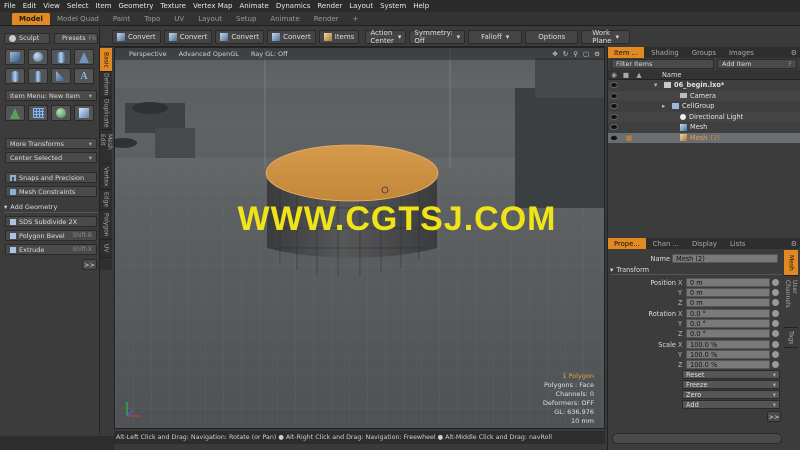  What do you see at coordinates (106, 147) in the screenshot?
I see `vtab-mesh-edit: Mesh Edit` at bounding box center [106, 147].